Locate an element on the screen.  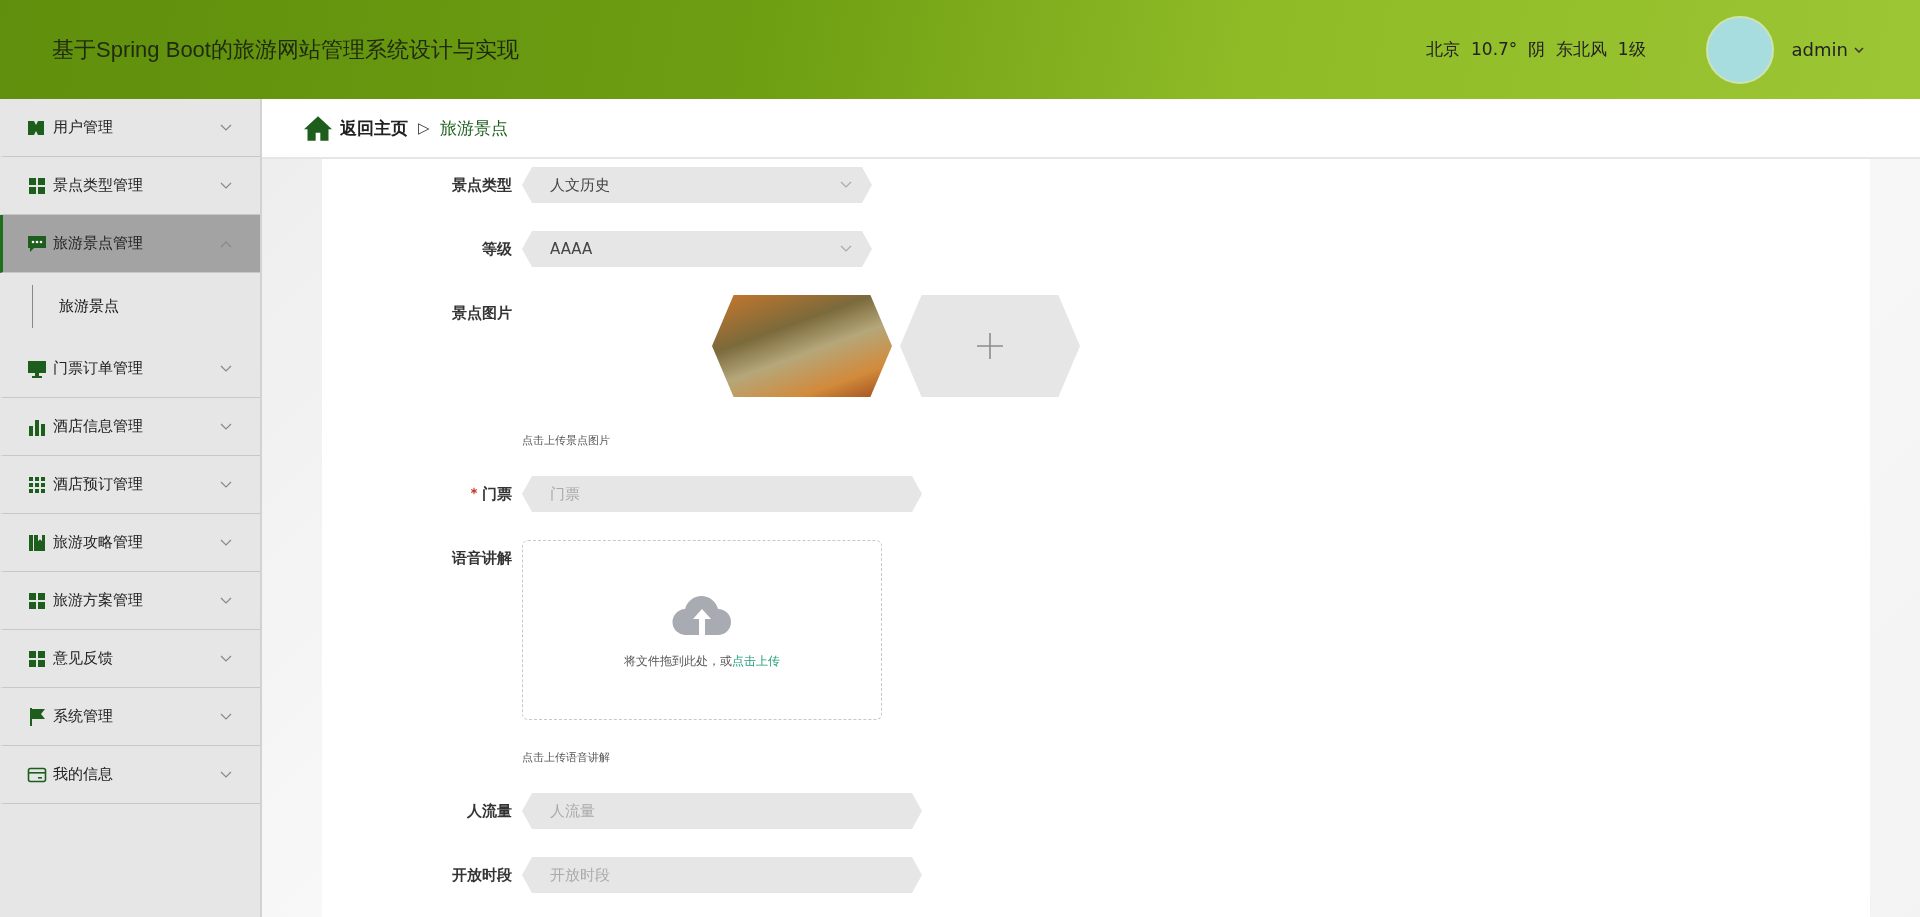
upload-hint: 点击上传景点图片 is located at coordinates (566, 440).